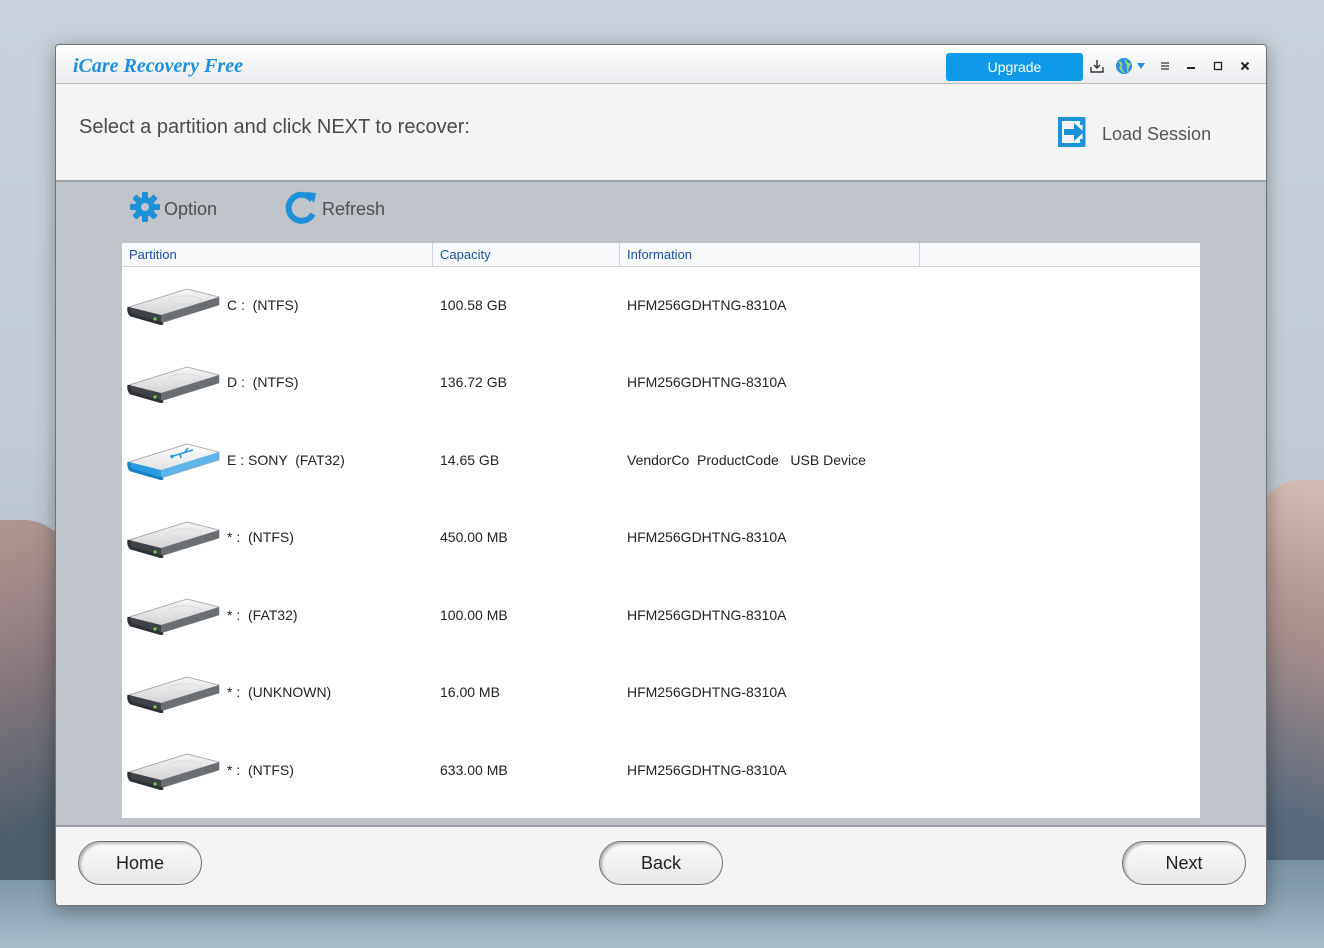 This screenshot has height=948, width=1324. I want to click on table-row: C : (NTFS) 100.58 GB HFM256GDHTNG-8310A, so click(661, 304).